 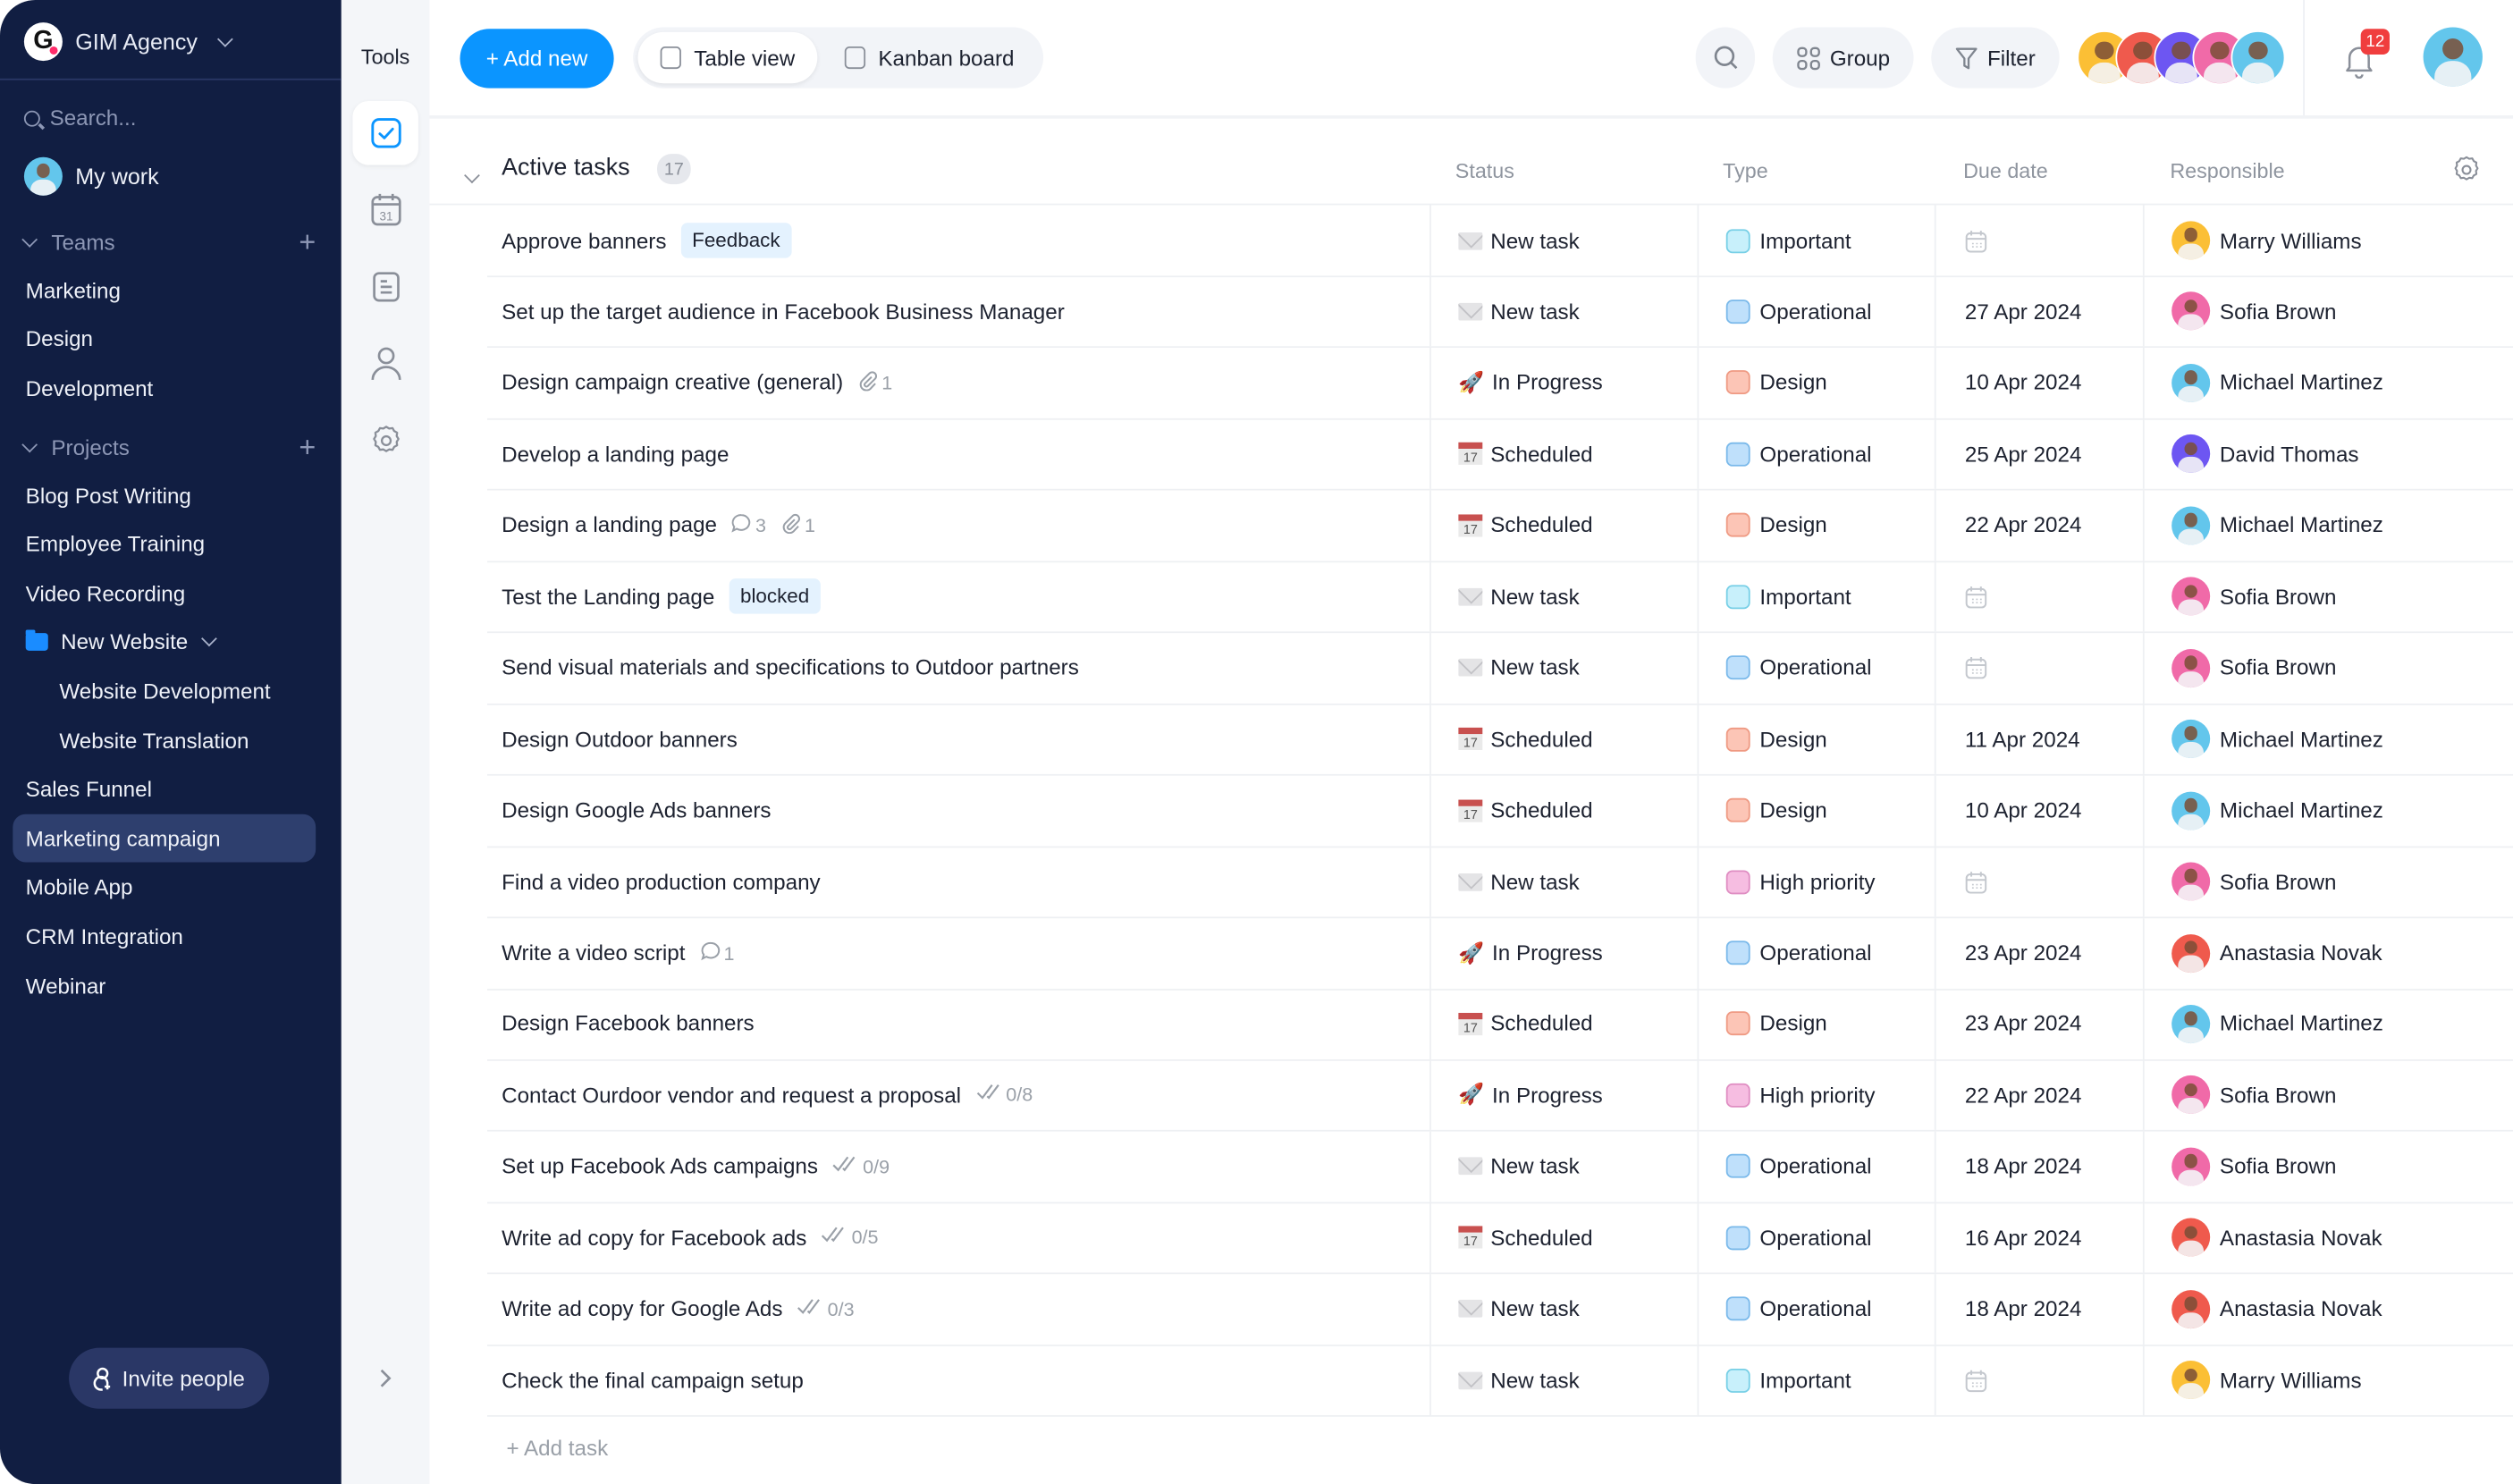 I want to click on sidebar-item-team: Development, so click(x=164, y=388).